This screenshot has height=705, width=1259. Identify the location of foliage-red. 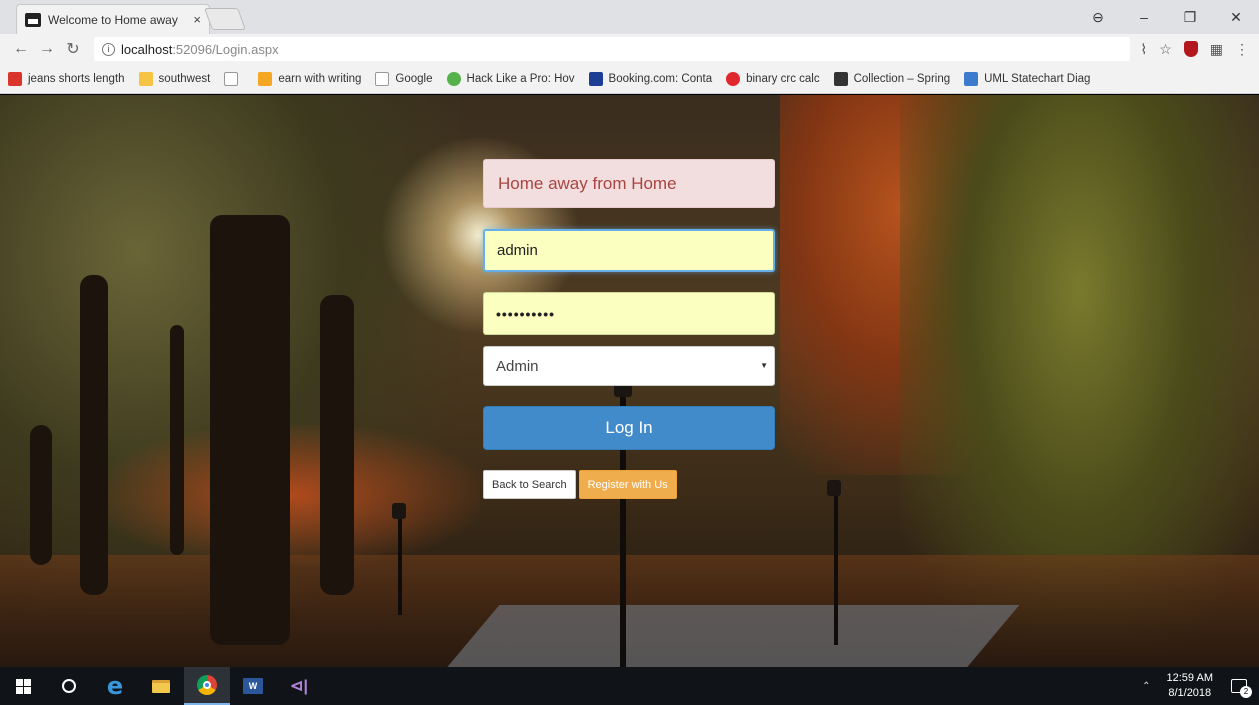
(290, 495).